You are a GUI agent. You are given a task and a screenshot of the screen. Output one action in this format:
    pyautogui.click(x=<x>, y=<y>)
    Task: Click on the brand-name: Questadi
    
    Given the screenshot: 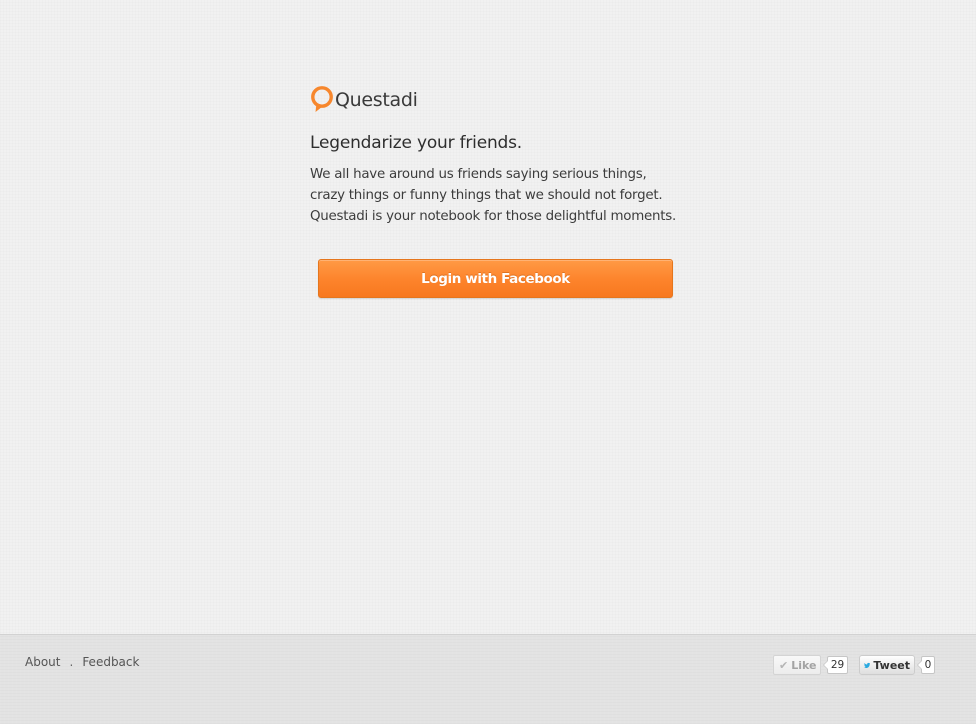 What is the action you would take?
    pyautogui.click(x=376, y=100)
    